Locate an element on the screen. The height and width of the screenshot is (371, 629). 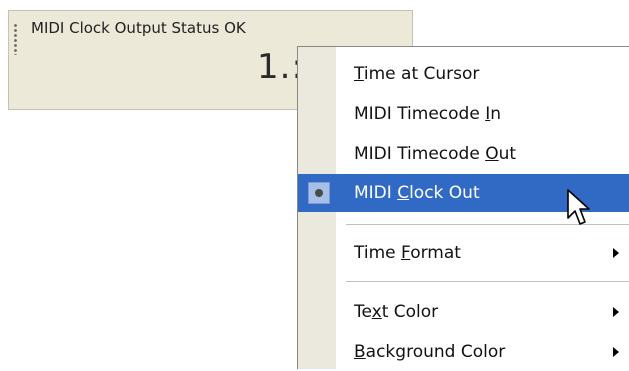
status-text: MIDI Clock Output Status OK is located at coordinates (138, 28).